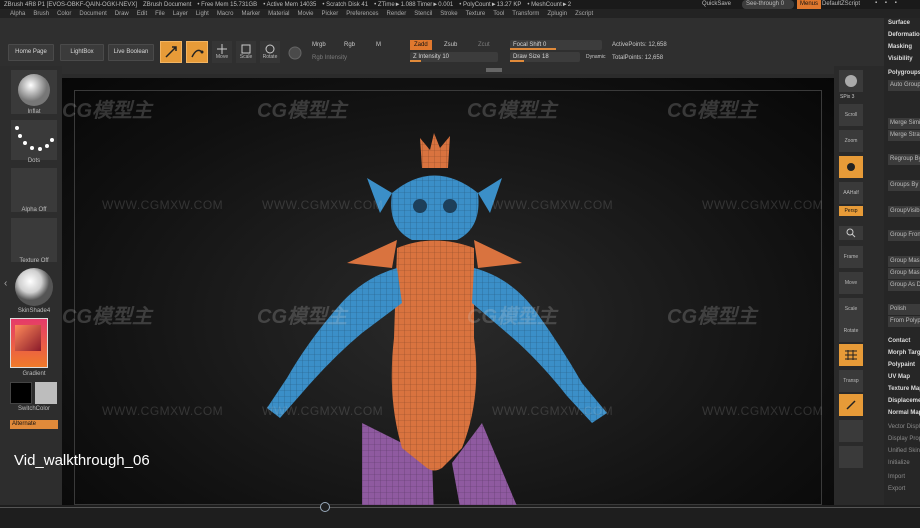 This screenshot has width=920, height=528. I want to click on stroke-slot, so click(34, 140).